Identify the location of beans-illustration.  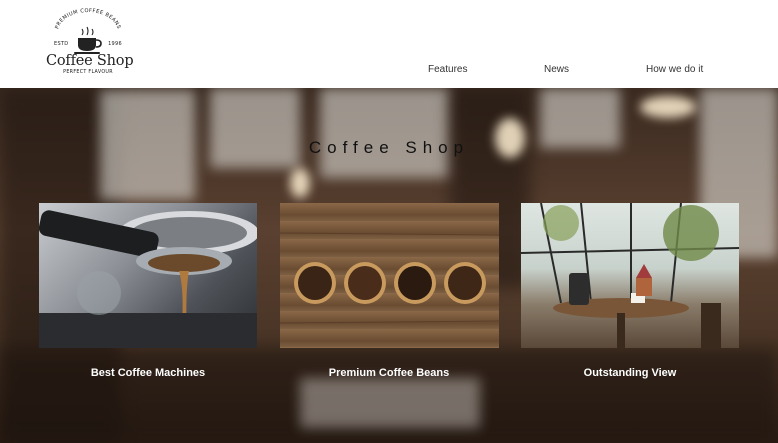
(389, 278).